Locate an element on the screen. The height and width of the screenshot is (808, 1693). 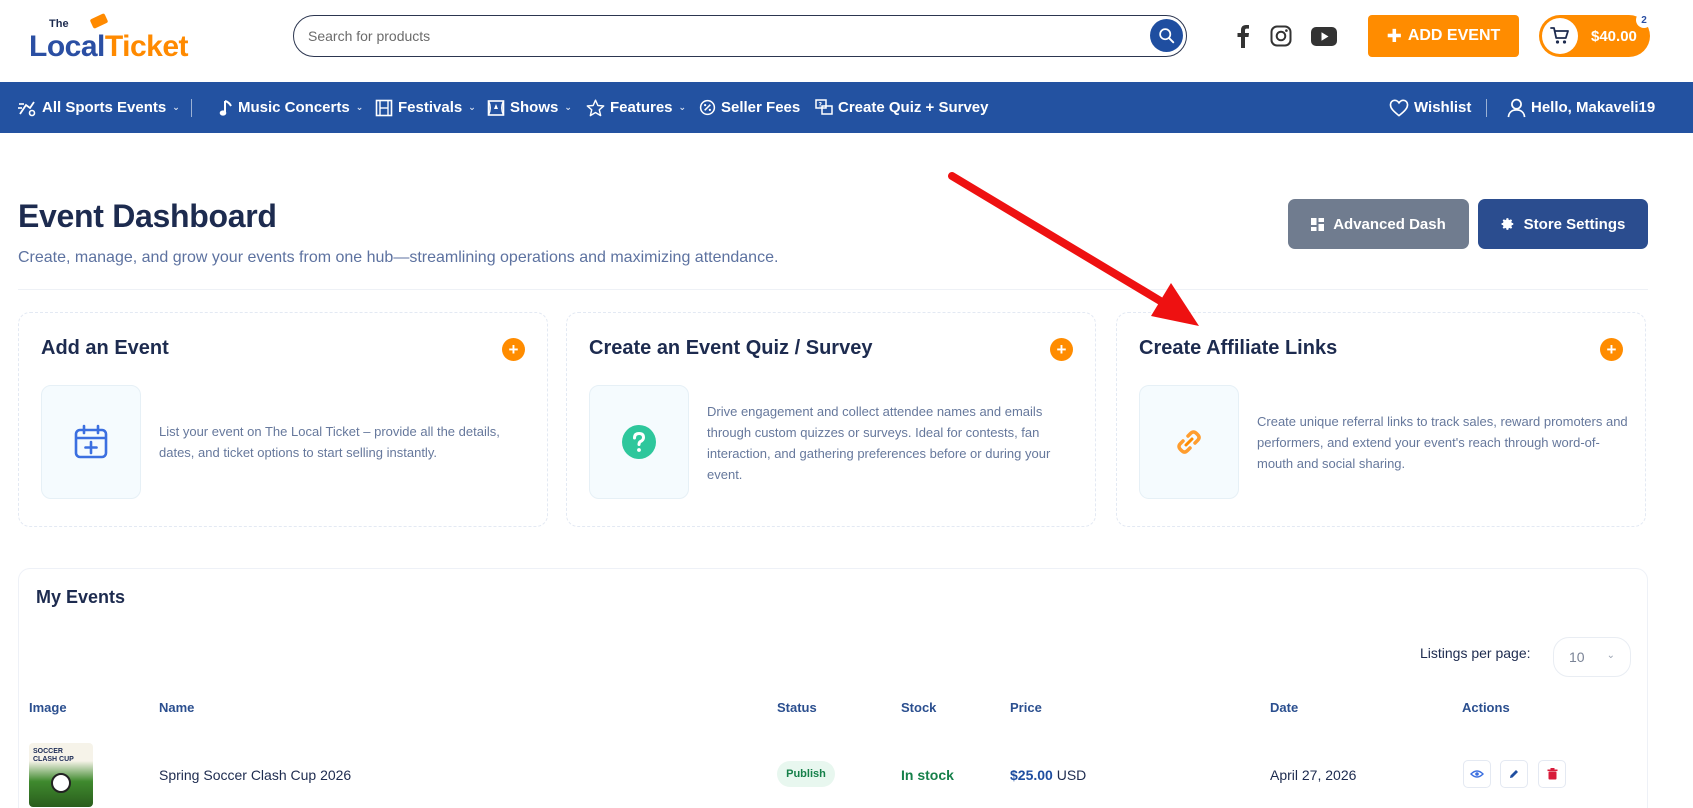
nav-item-create-quiz-survey: ? Create Quiz + Survey is located at coordinates (901, 107).